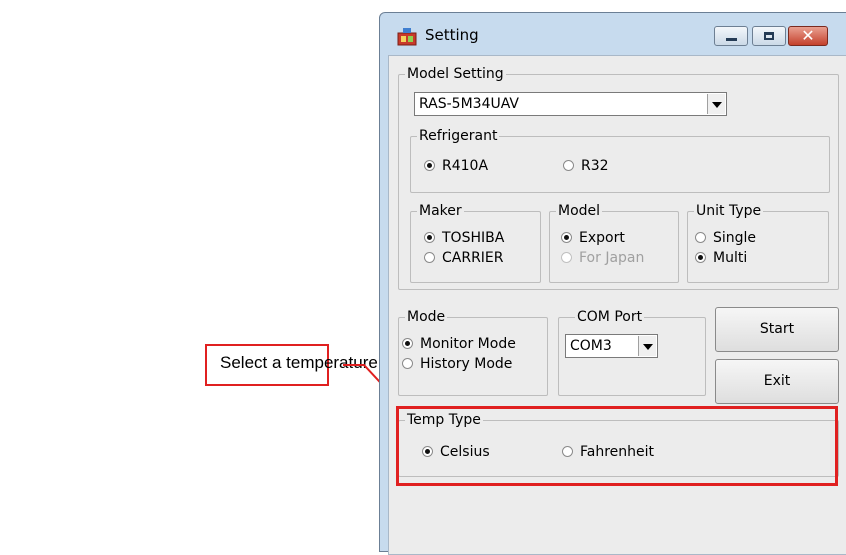  What do you see at coordinates (729, 211) in the screenshot?
I see `unit-type-label: Unit Type` at bounding box center [729, 211].